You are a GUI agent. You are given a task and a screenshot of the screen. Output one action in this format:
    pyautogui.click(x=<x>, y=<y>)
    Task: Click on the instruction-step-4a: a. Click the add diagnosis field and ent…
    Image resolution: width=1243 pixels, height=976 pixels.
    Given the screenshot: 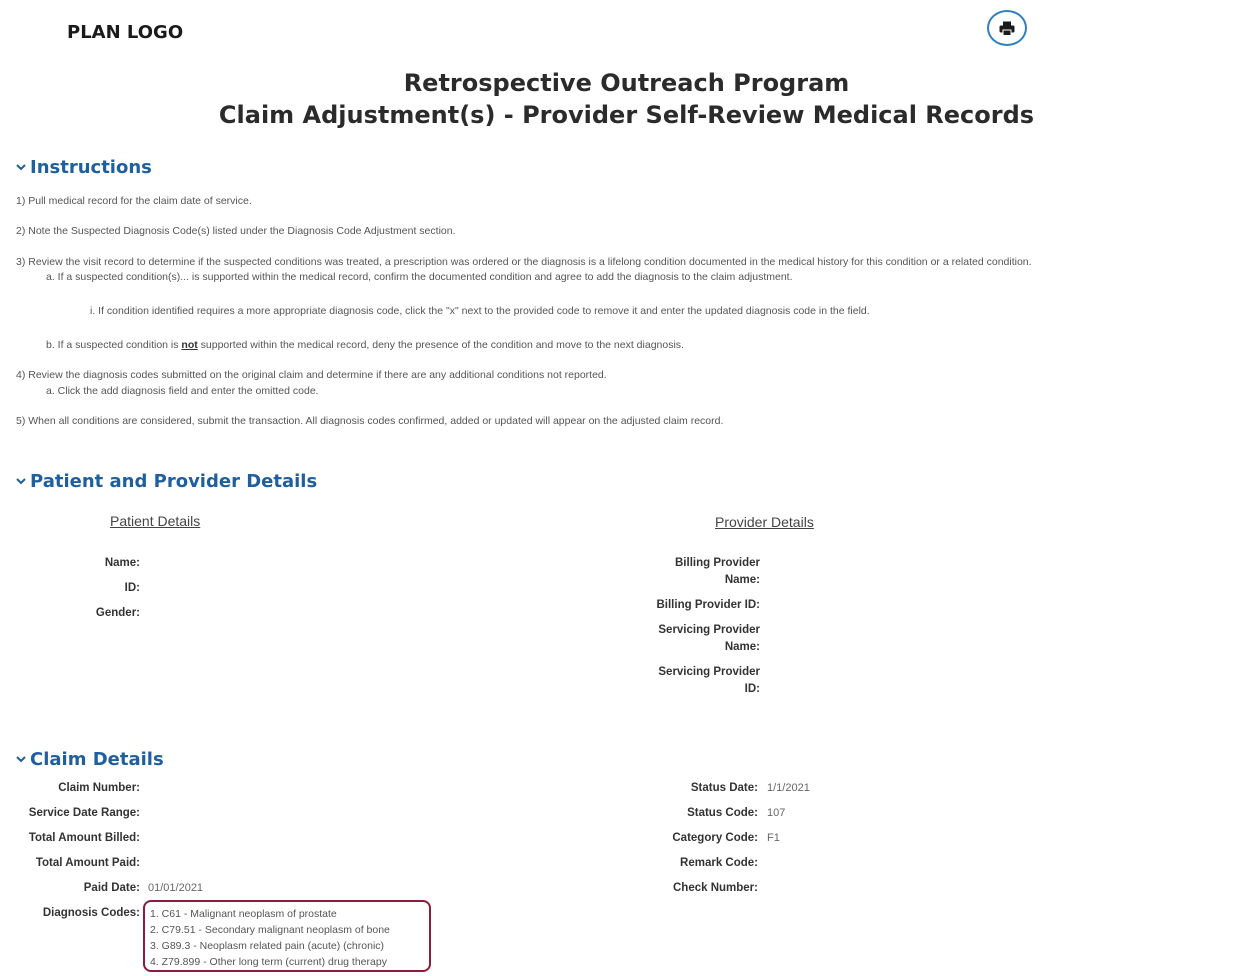 What is the action you would take?
    pyautogui.click(x=182, y=391)
    